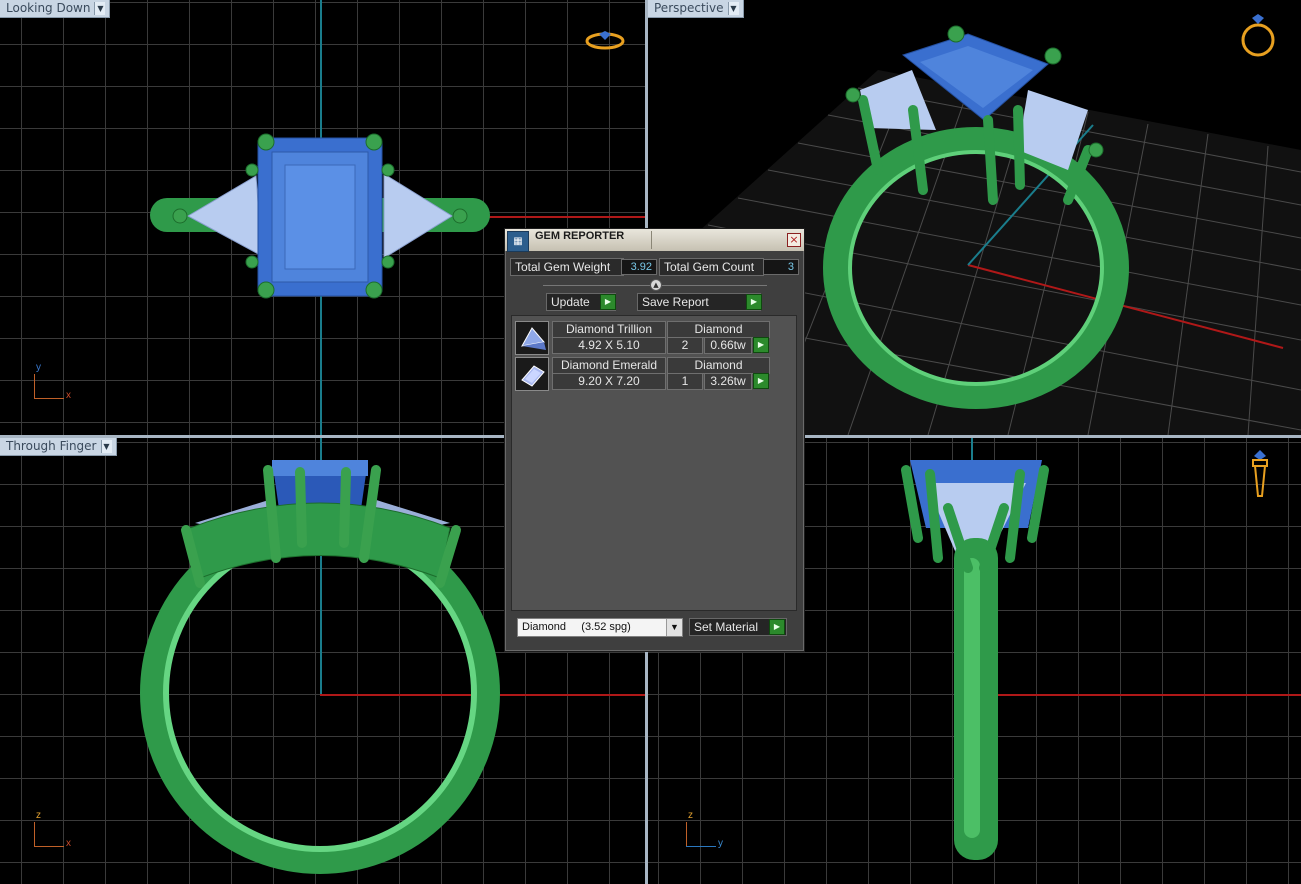 The width and height of the screenshot is (1301, 884). I want to click on ring-icon, so click(605, 40).